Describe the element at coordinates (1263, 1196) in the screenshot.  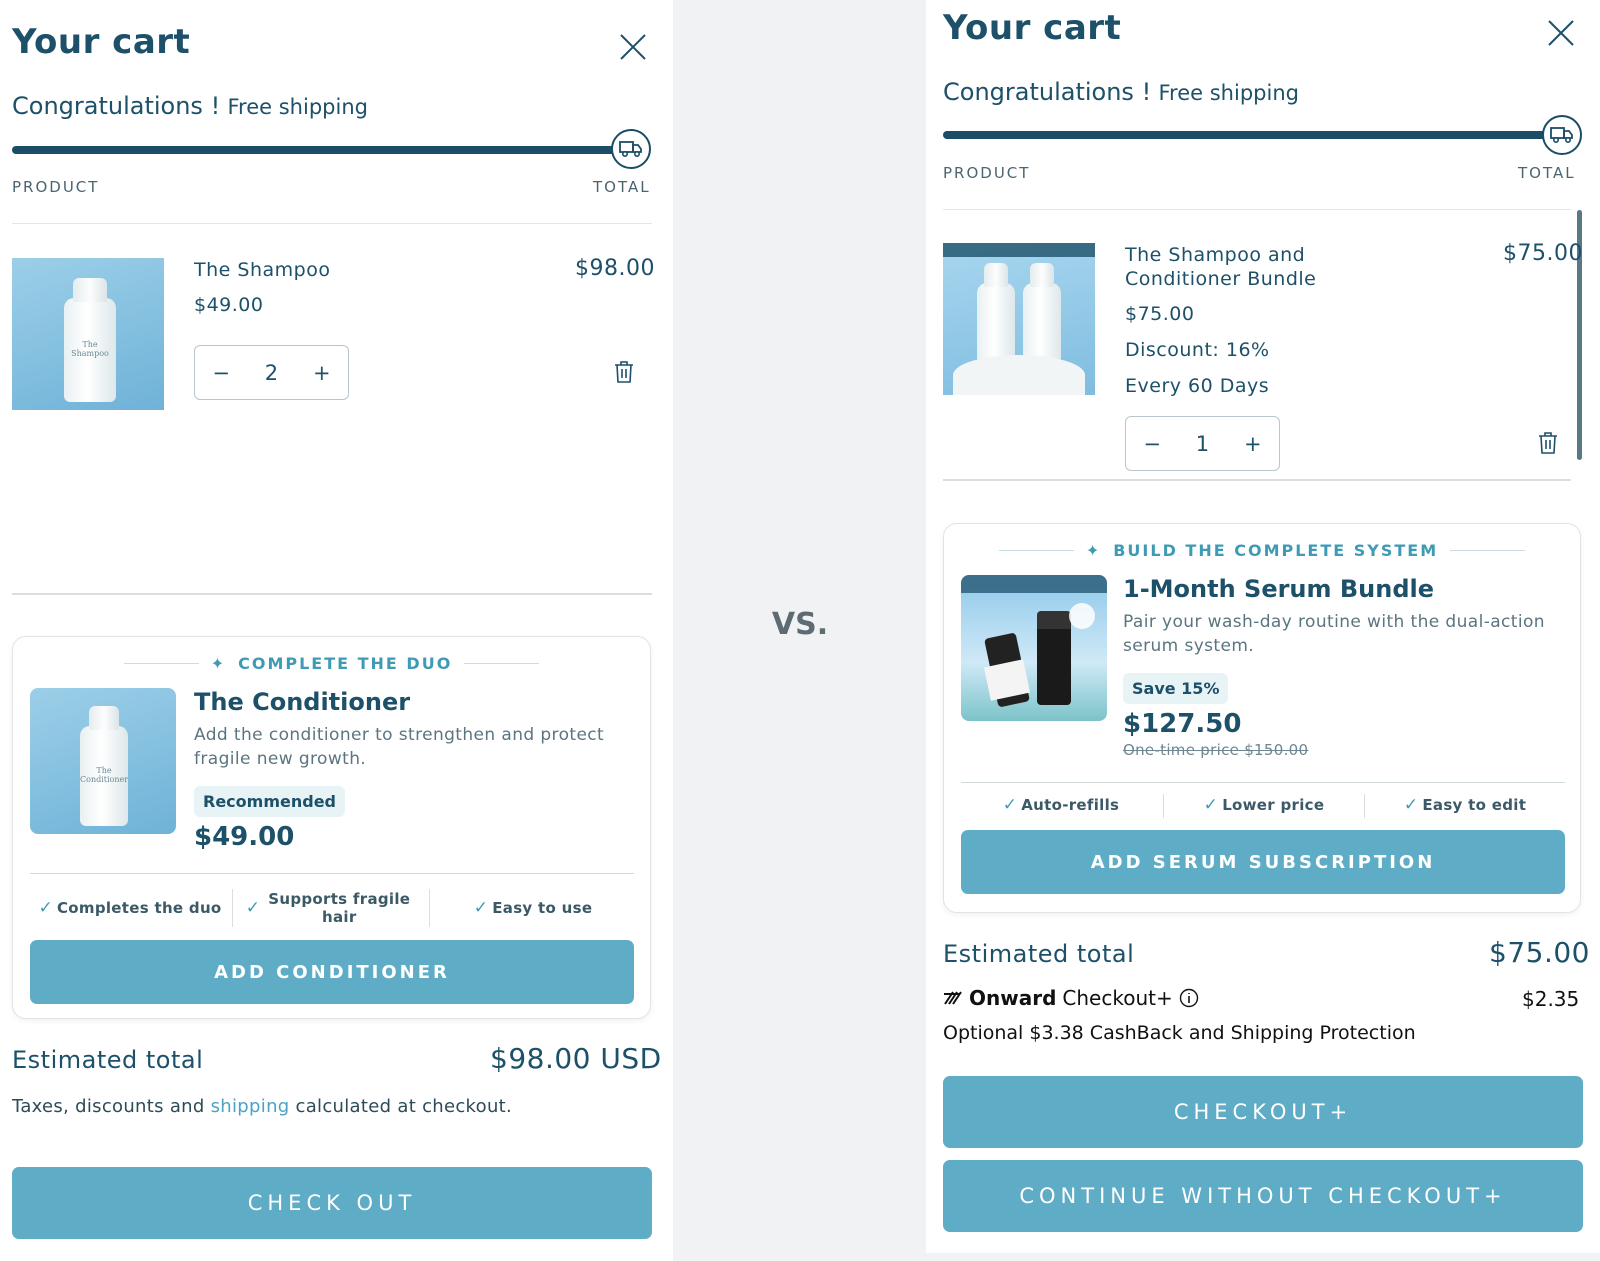
I see `continue-without-checkout-button: CONTINUE WITHOUT CHECKOUT+` at that location.